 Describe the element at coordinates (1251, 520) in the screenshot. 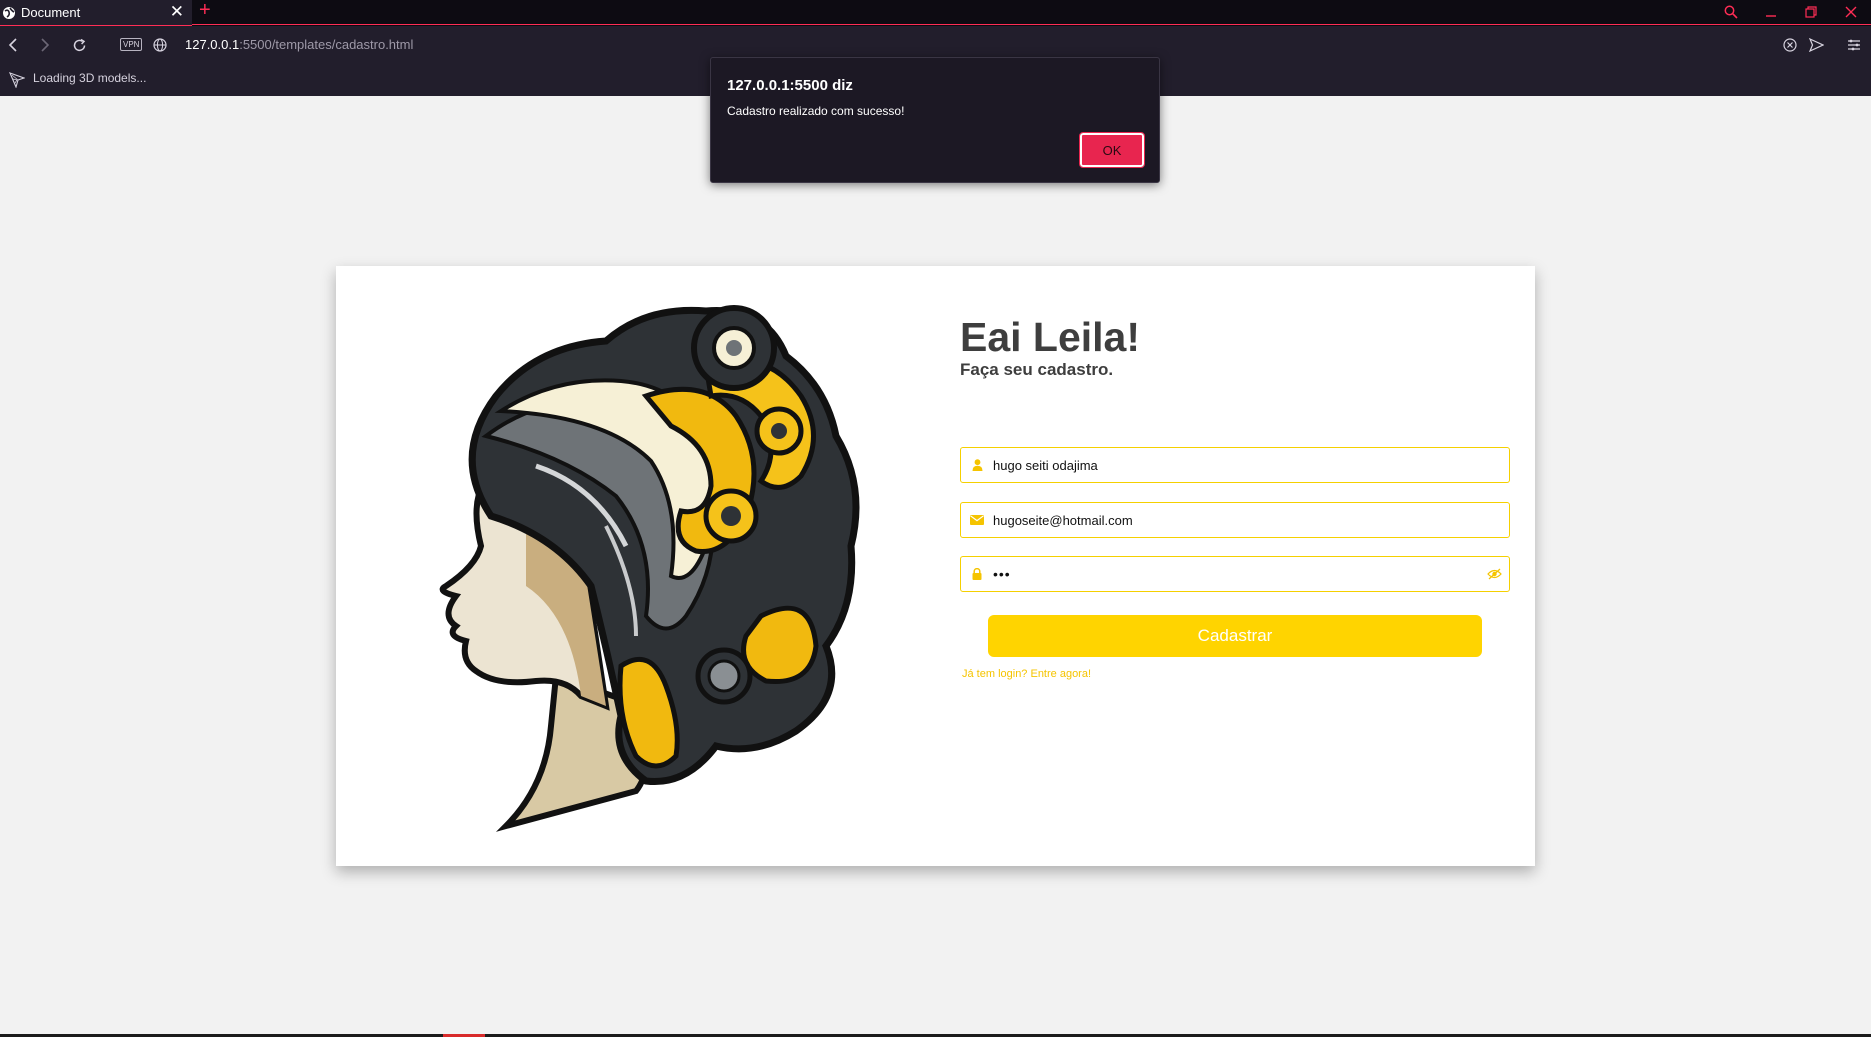

I see `email-input` at that location.